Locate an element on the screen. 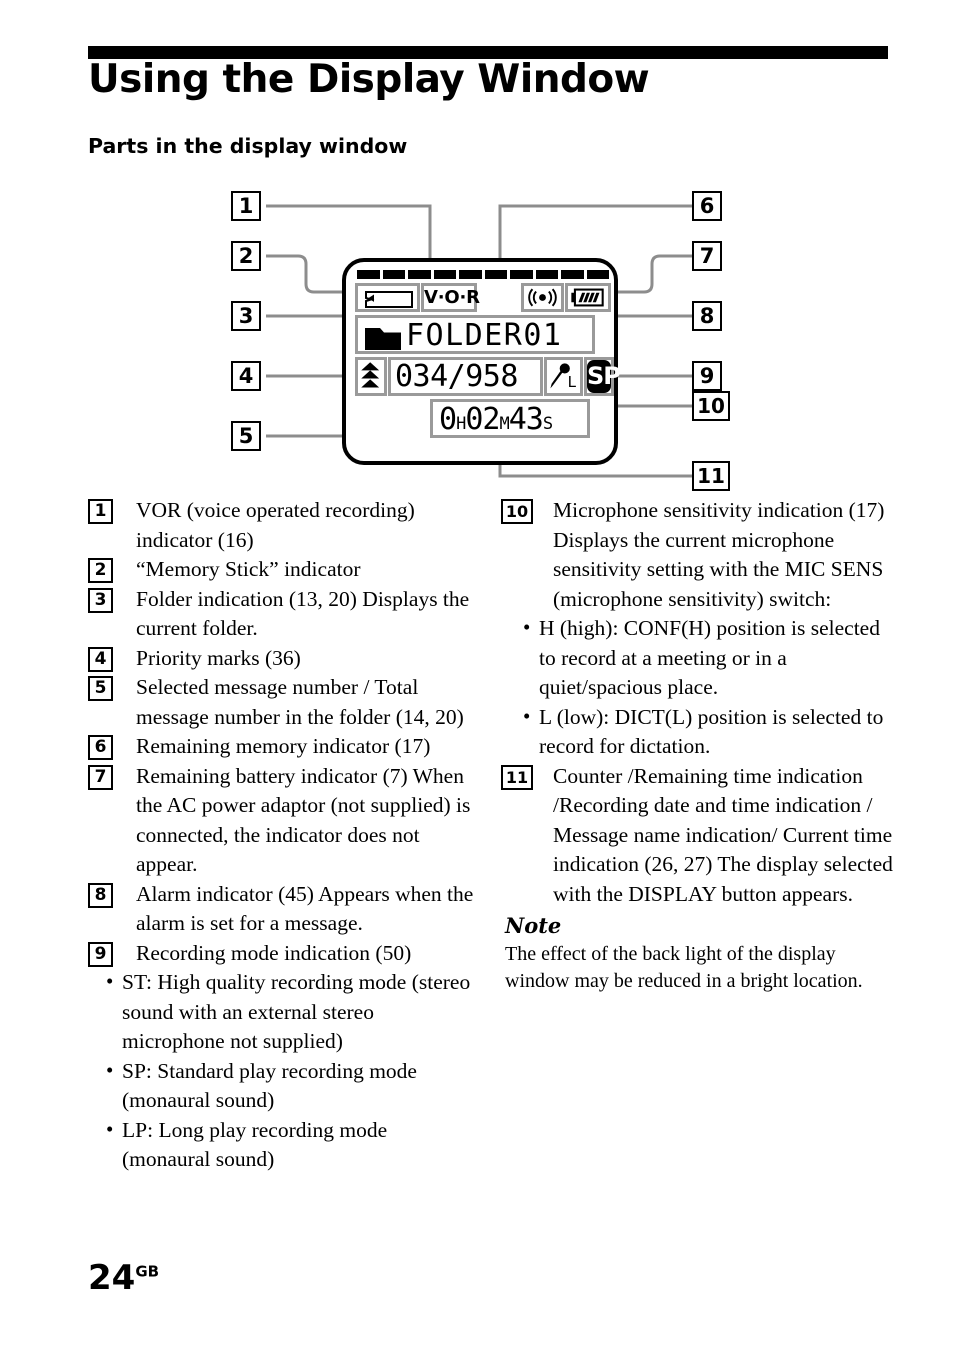 This screenshot has width=954, height=1345. legend-text-4: Priority marks (36) is located at coordinates (218, 657).